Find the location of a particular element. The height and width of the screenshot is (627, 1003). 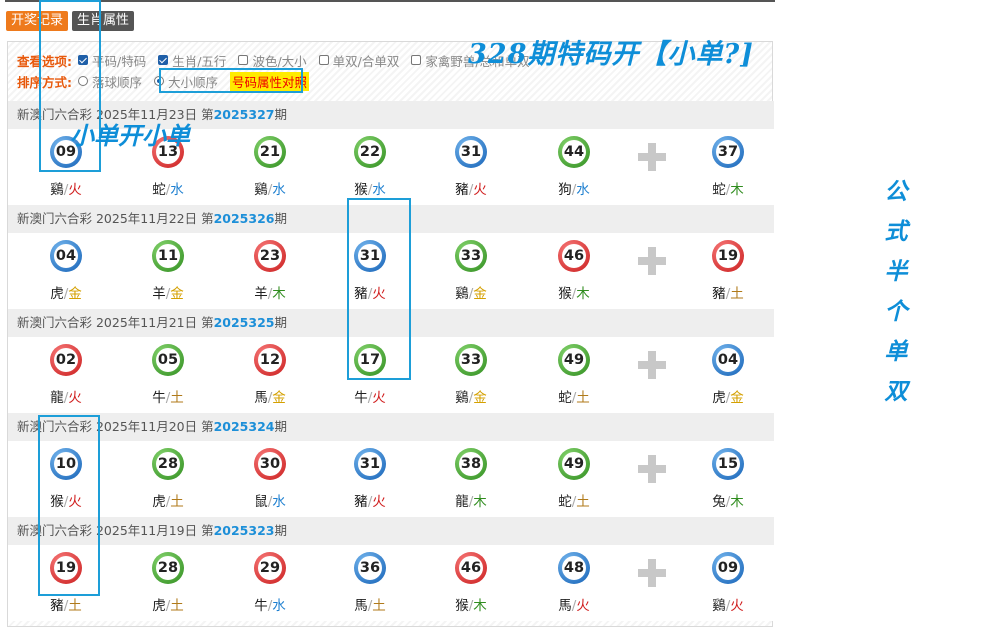

zodiac: 鼠 is located at coordinates (261, 502).